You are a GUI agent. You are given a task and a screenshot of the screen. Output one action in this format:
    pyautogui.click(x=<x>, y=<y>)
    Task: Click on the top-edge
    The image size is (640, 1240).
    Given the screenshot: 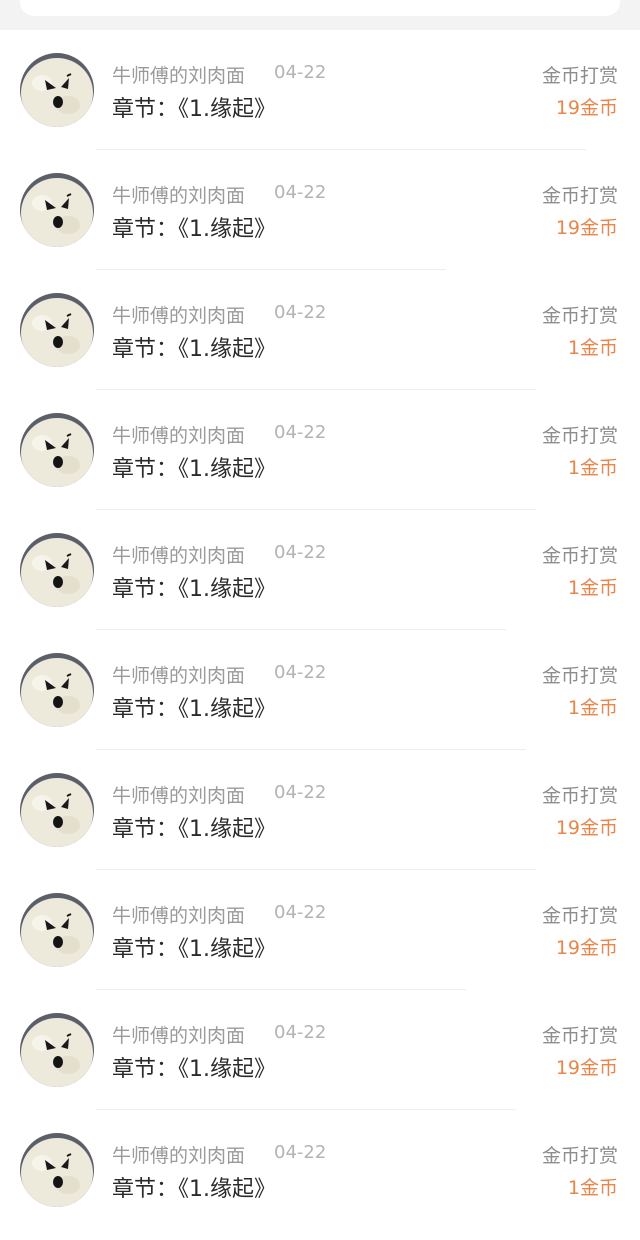 What is the action you would take?
    pyautogui.click(x=320, y=15)
    